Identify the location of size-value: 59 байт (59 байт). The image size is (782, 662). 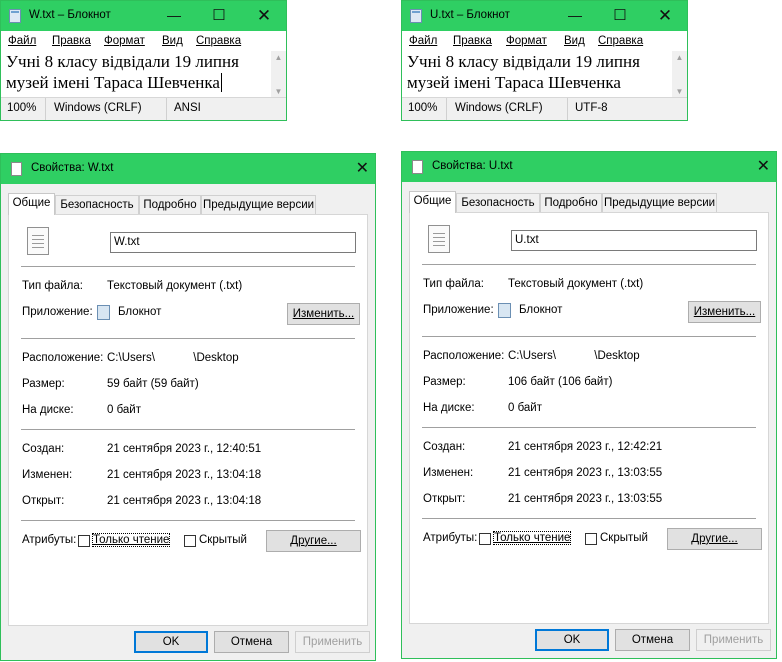
(153, 384).